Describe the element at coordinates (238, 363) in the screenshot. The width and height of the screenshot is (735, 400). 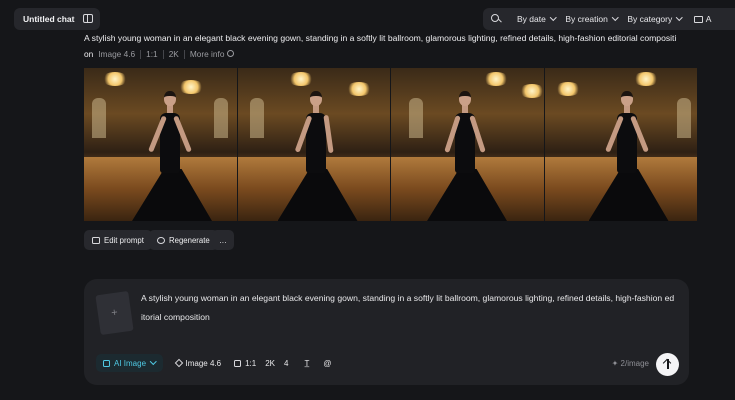
I see `ratio-icon` at that location.